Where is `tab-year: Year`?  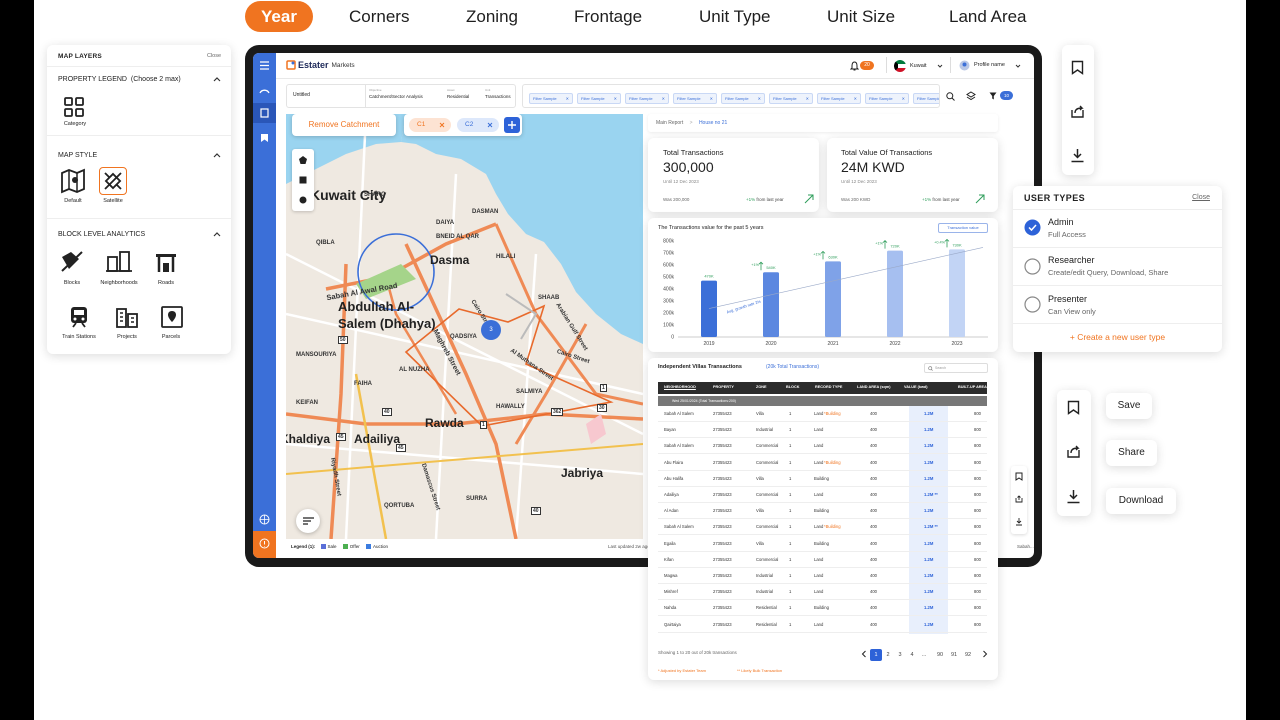
tab-year: Year is located at coordinates (279, 16).